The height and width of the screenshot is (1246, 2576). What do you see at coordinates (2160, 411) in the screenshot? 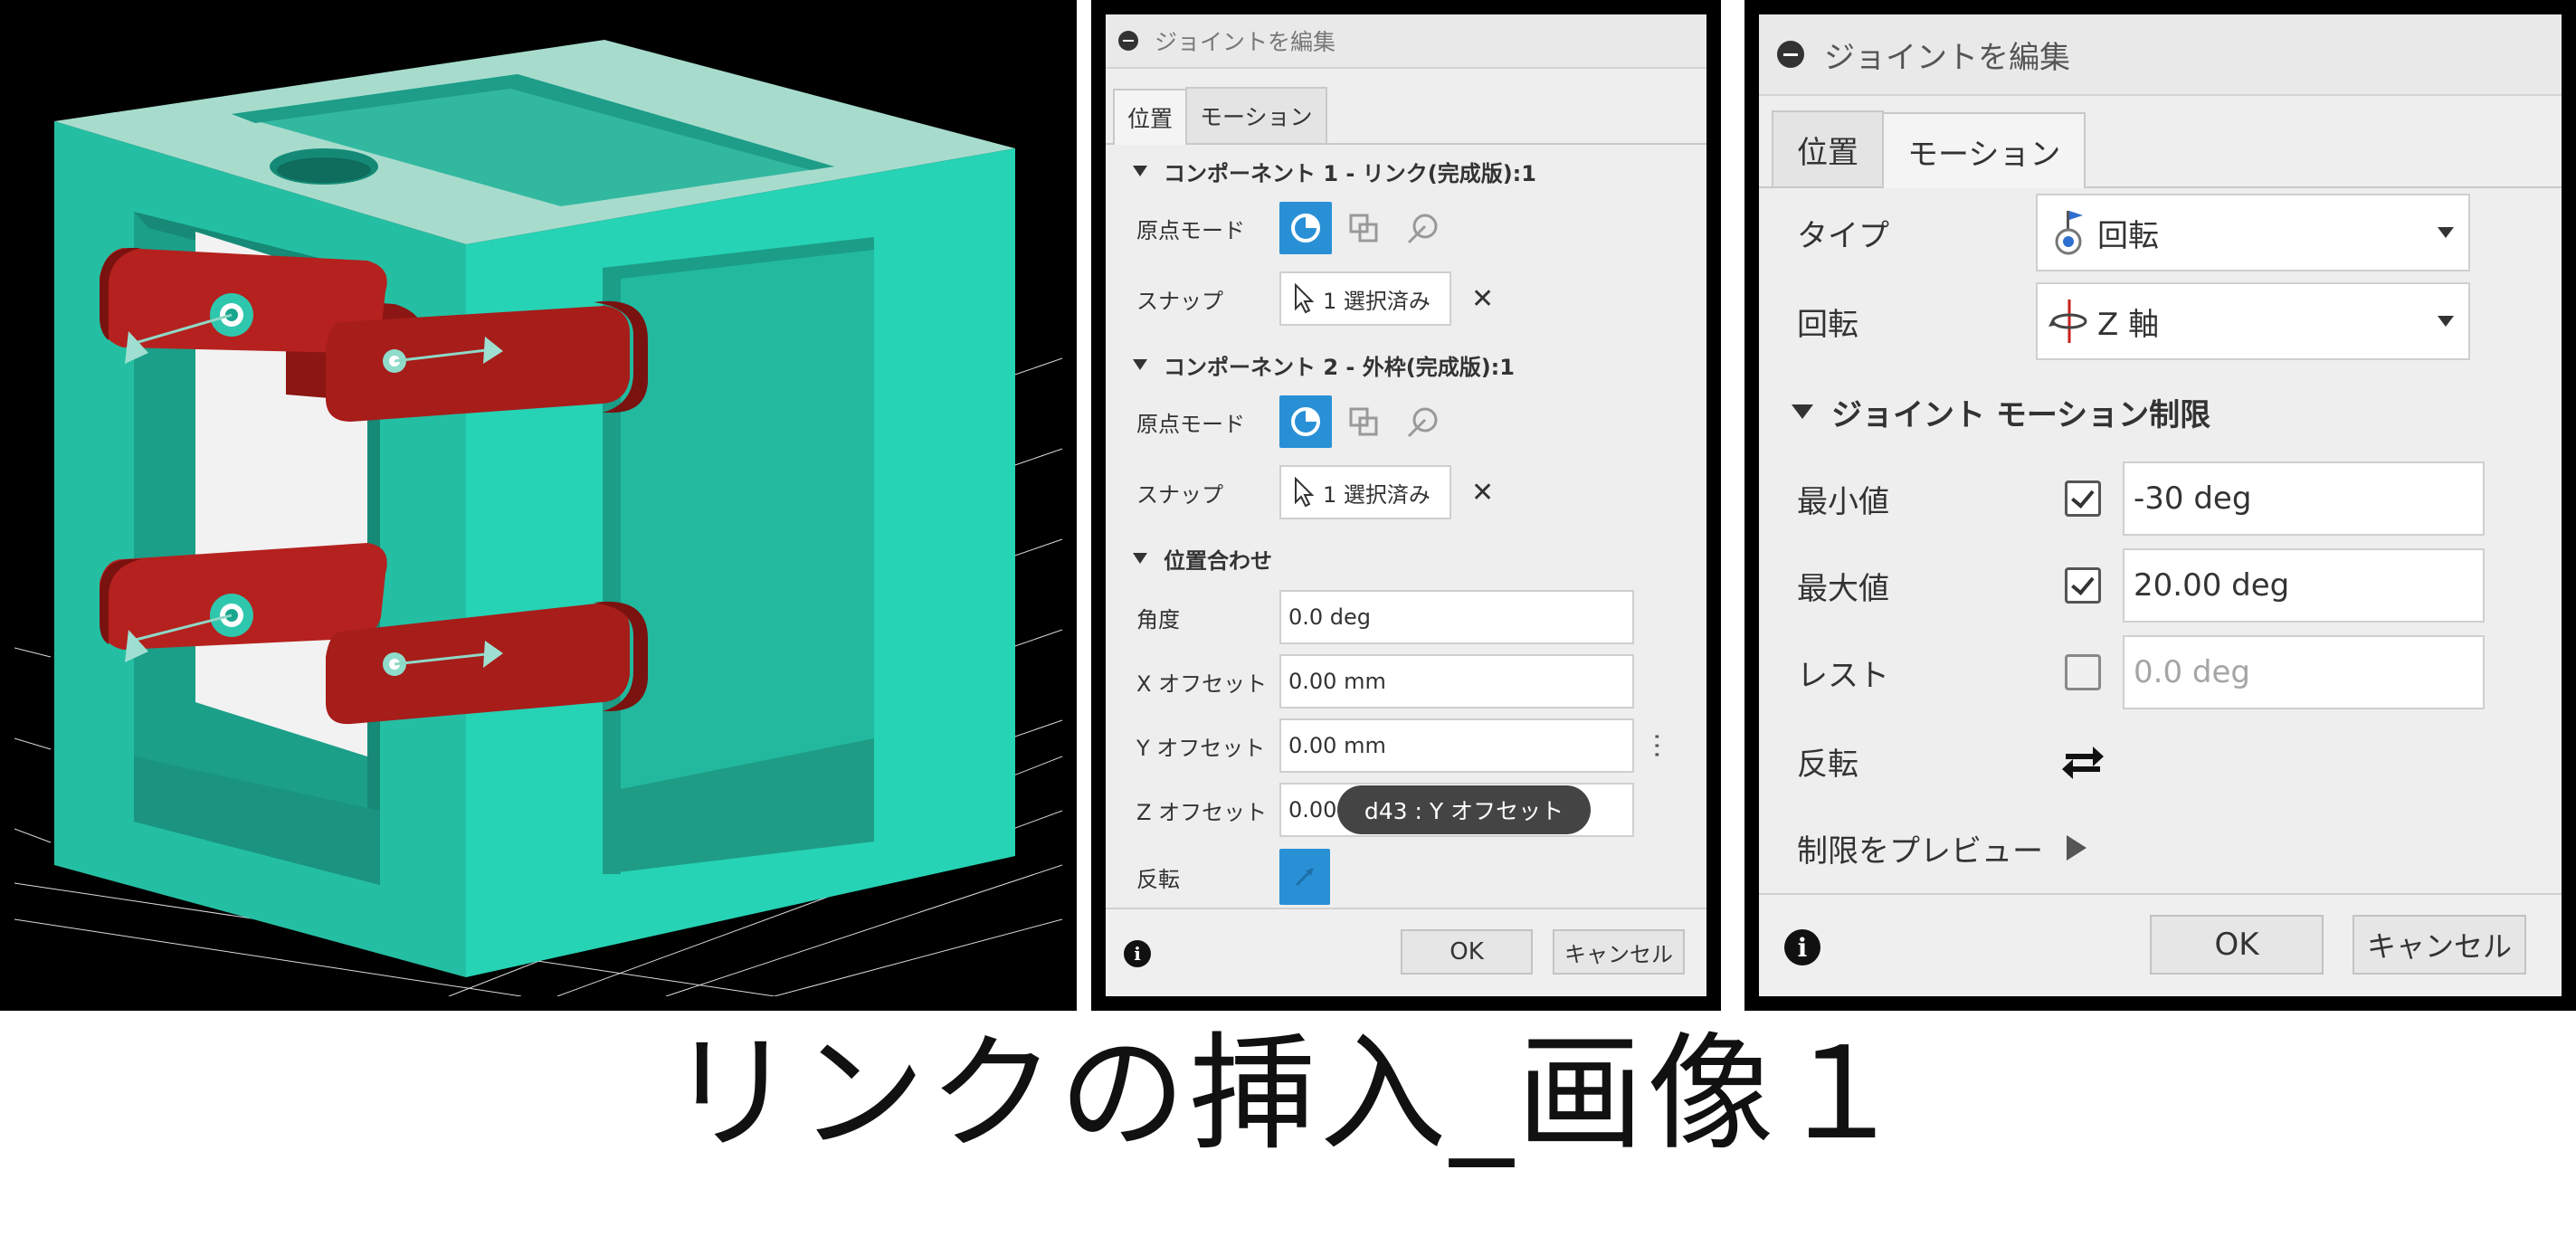
I see `motion-limits-section-header: ジョイント モーション制限` at bounding box center [2160, 411].